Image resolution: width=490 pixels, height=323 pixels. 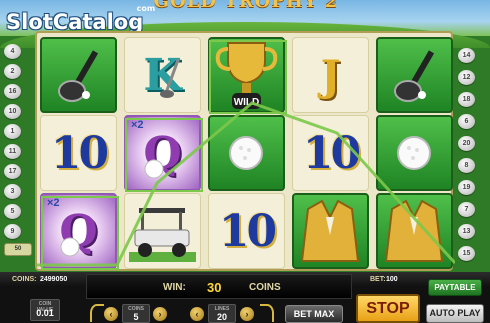 What do you see at coordinates (388, 308) in the screenshot?
I see `stop-button: STOP` at bounding box center [388, 308].